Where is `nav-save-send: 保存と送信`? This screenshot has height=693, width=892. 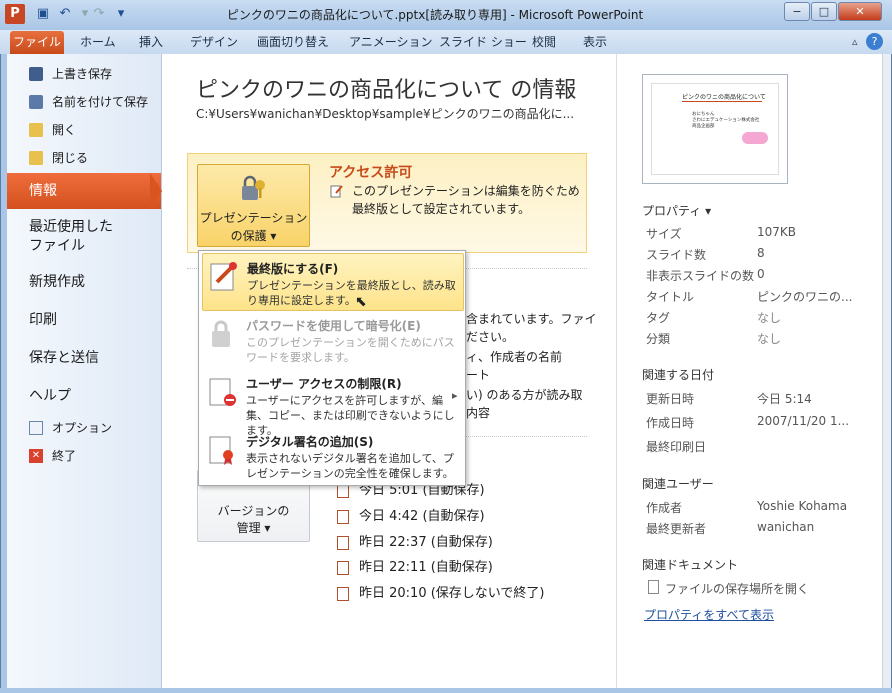
nav-save-send: 保存と送信 is located at coordinates (64, 357).